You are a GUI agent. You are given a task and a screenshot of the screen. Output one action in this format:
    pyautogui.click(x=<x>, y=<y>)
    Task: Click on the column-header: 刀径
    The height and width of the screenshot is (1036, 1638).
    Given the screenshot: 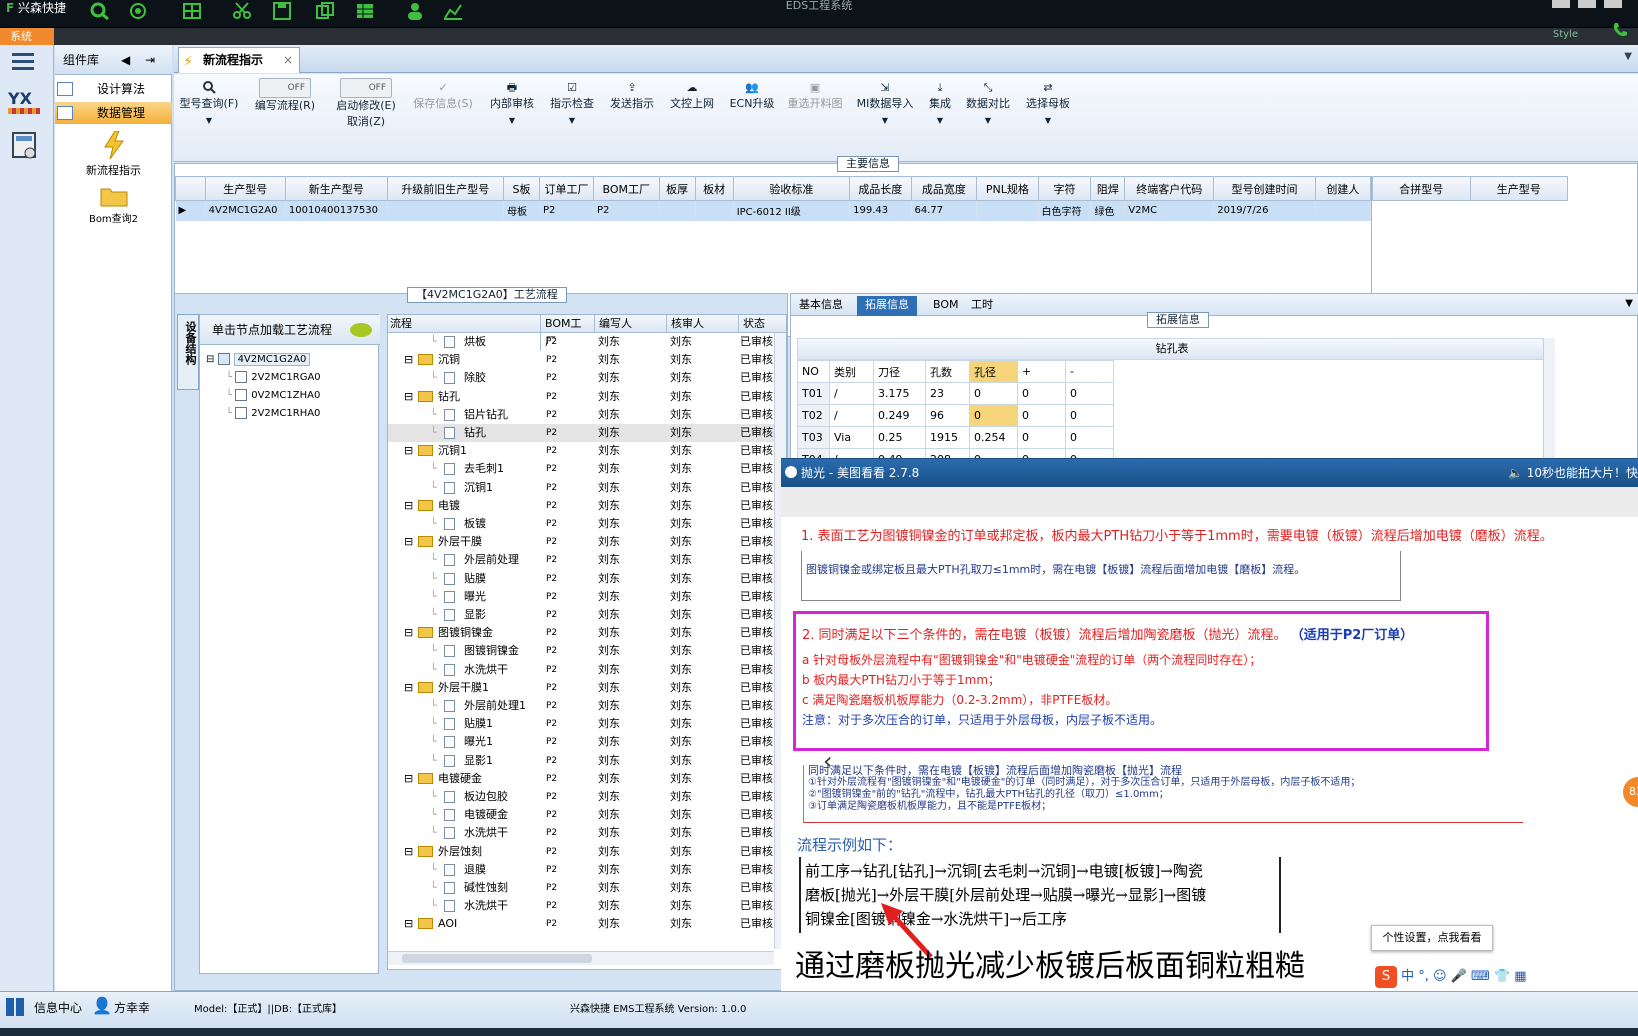 What is the action you would take?
    pyautogui.click(x=899, y=371)
    